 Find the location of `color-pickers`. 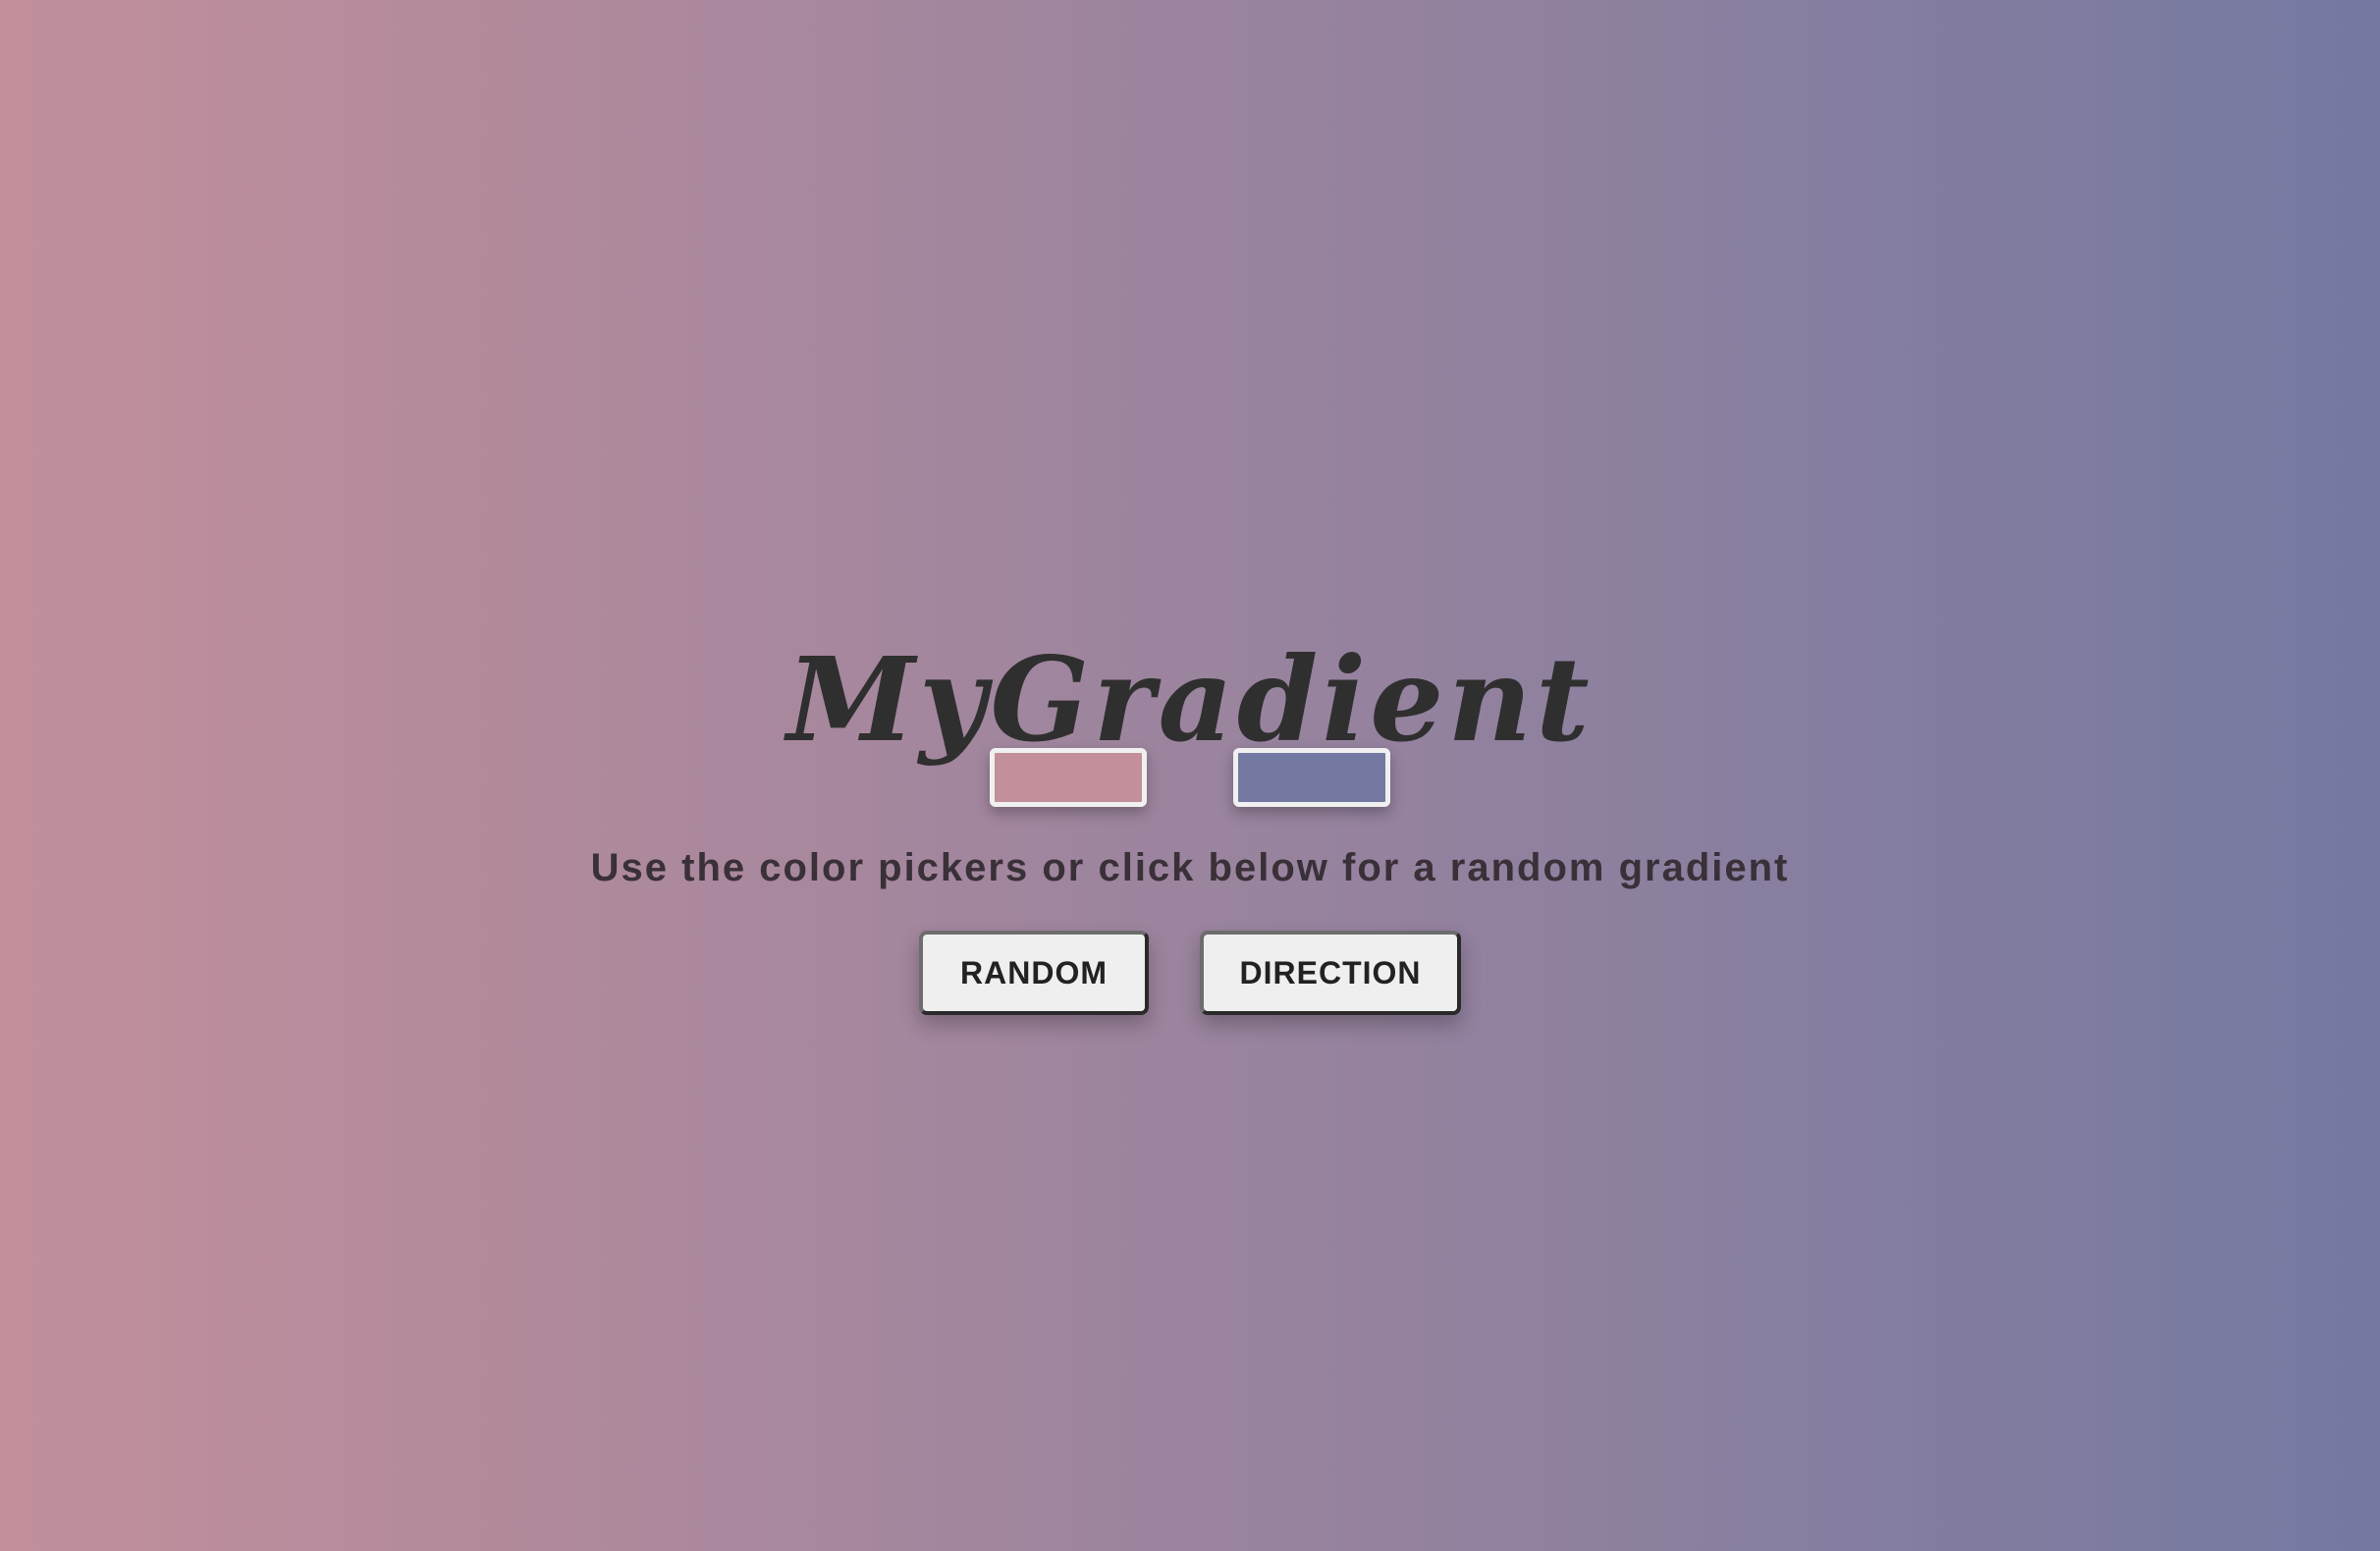

color-pickers is located at coordinates (1190, 777).